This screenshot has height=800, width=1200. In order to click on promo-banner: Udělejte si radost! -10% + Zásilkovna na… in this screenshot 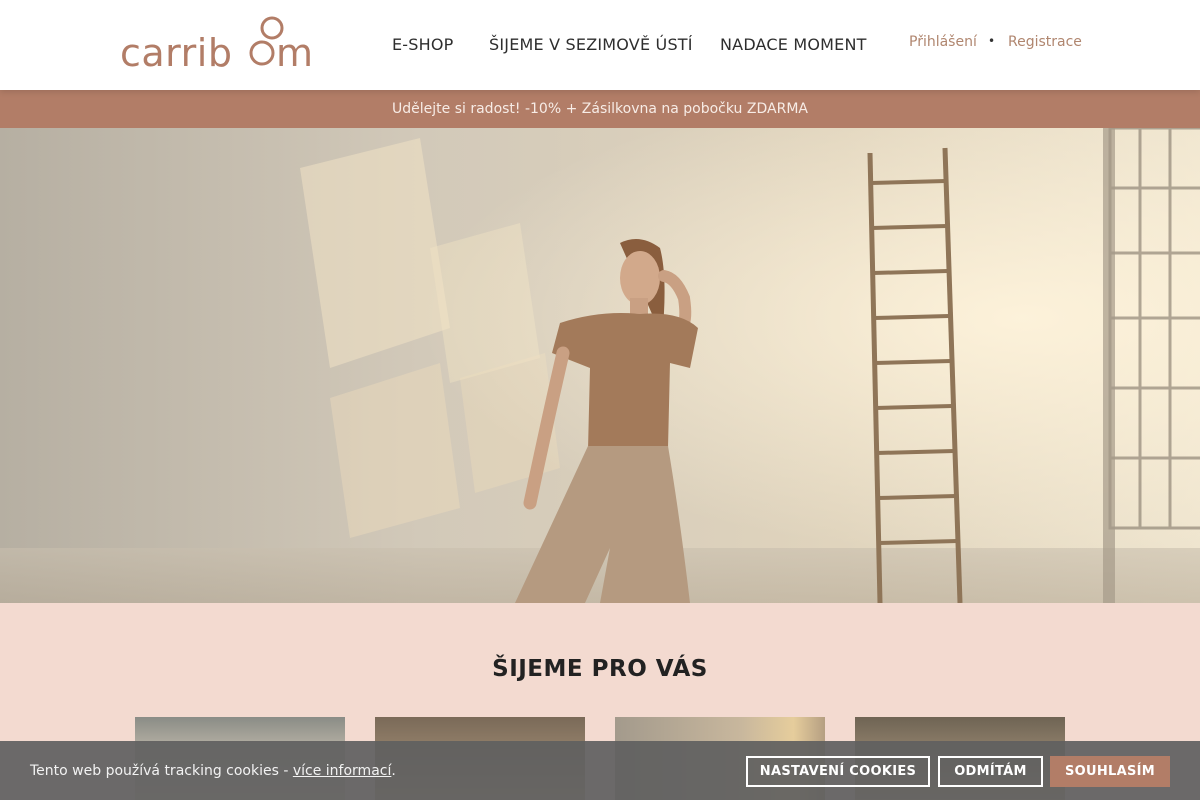, I will do `click(600, 109)`.